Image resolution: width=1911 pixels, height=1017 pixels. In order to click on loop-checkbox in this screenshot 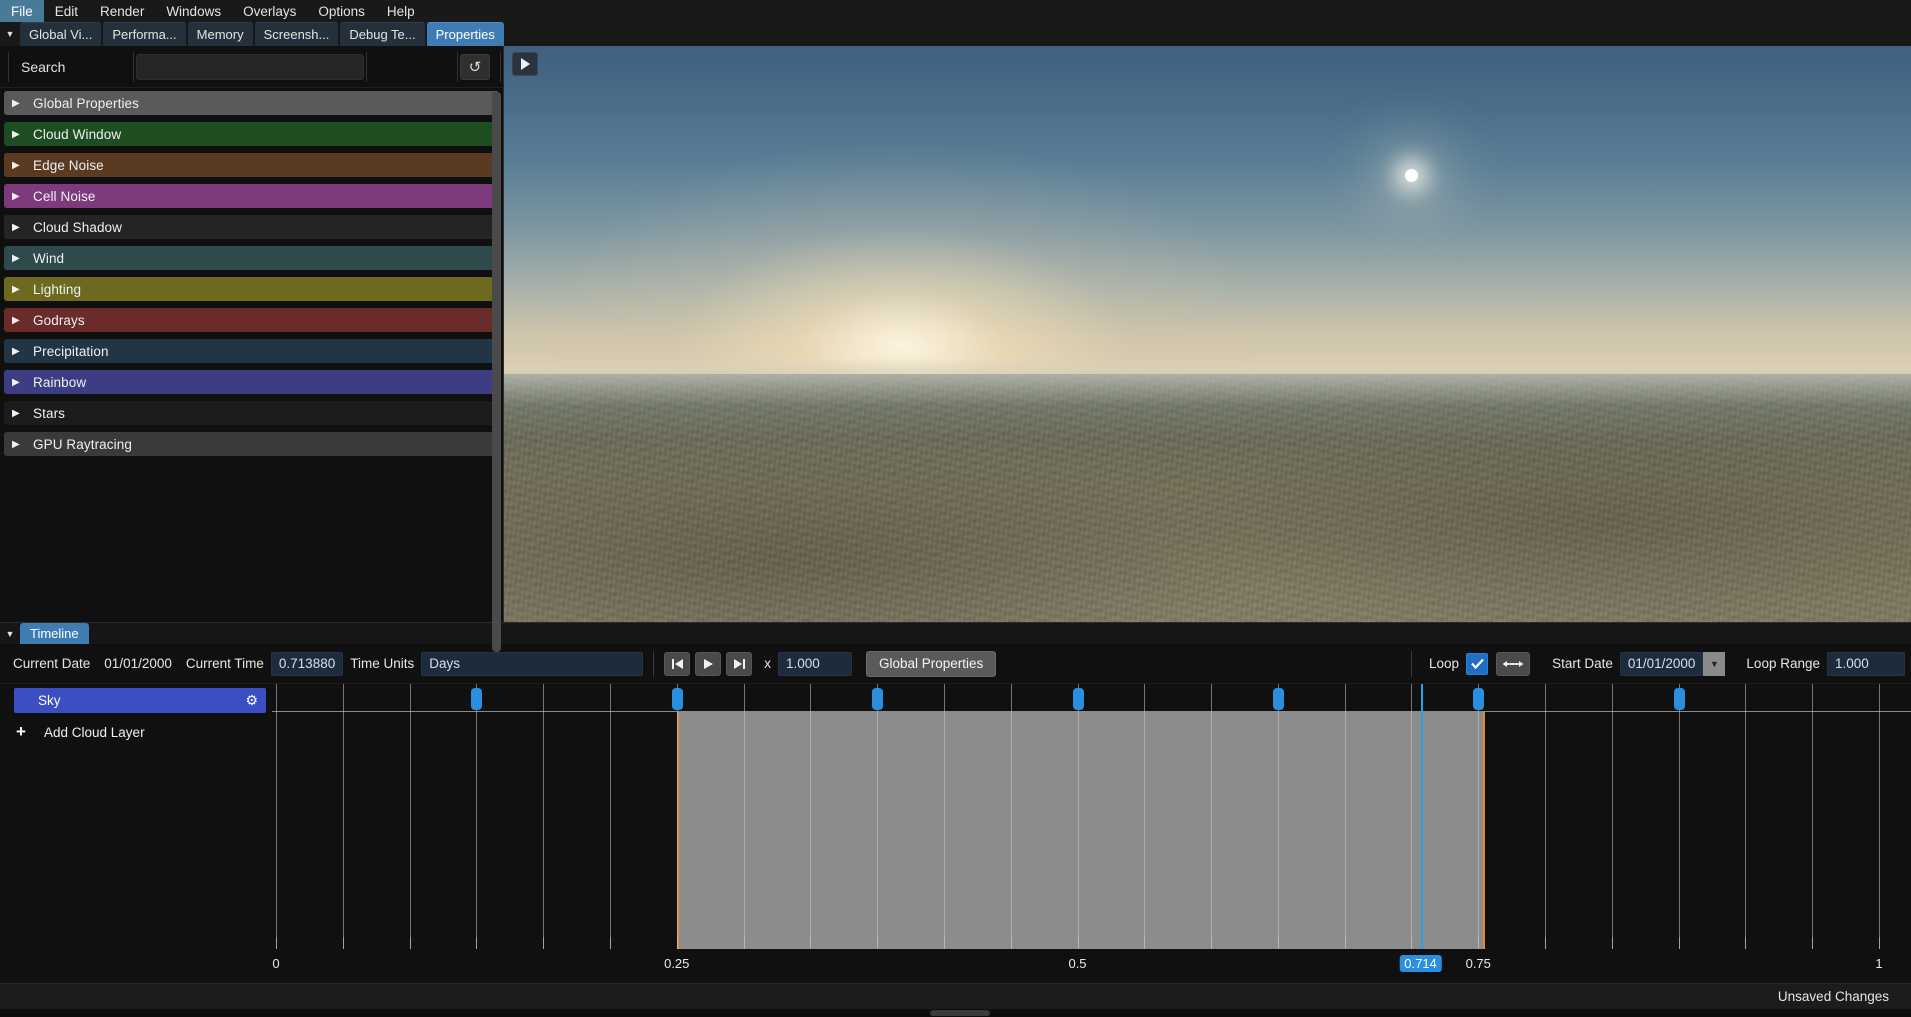, I will do `click(1477, 663)`.